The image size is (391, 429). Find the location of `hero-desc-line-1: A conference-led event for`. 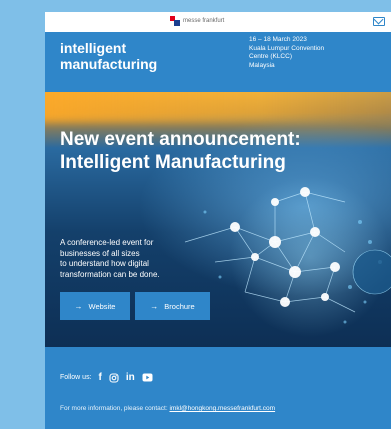

hero-desc-line-1: A conference-led event for is located at coordinates (107, 242).